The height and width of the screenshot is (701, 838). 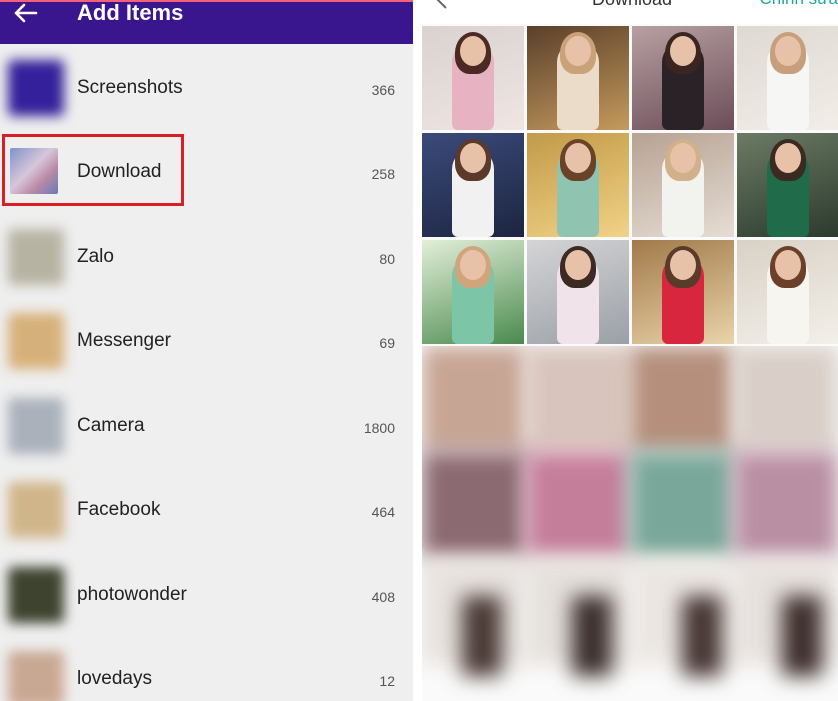 What do you see at coordinates (383, 512) in the screenshot?
I see `album-count: 464` at bounding box center [383, 512].